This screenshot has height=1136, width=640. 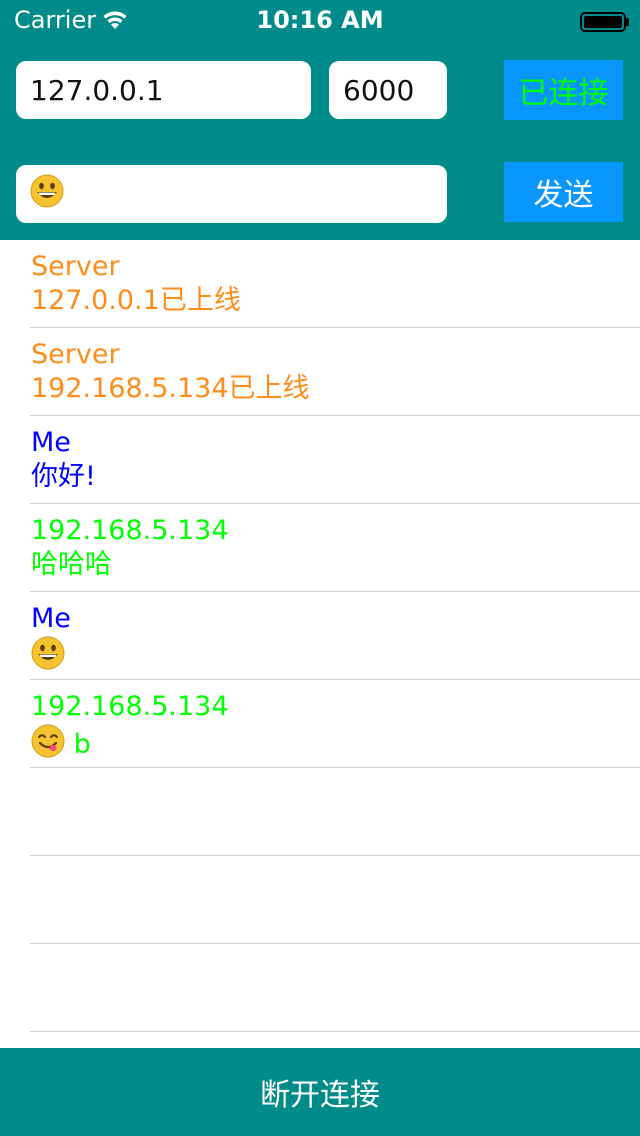 I want to click on message-row: Me, so click(x=335, y=636).